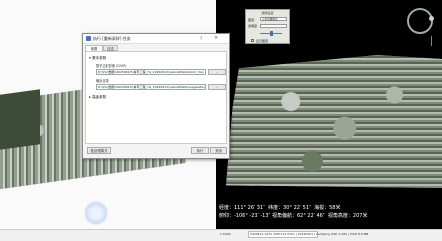 The image size is (442, 241). Describe the element at coordinates (20, 119) in the screenshot. I see `ortho-image-left-shadow` at that location.